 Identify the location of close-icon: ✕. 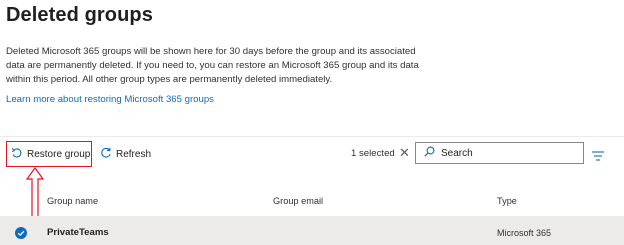
(404, 152).